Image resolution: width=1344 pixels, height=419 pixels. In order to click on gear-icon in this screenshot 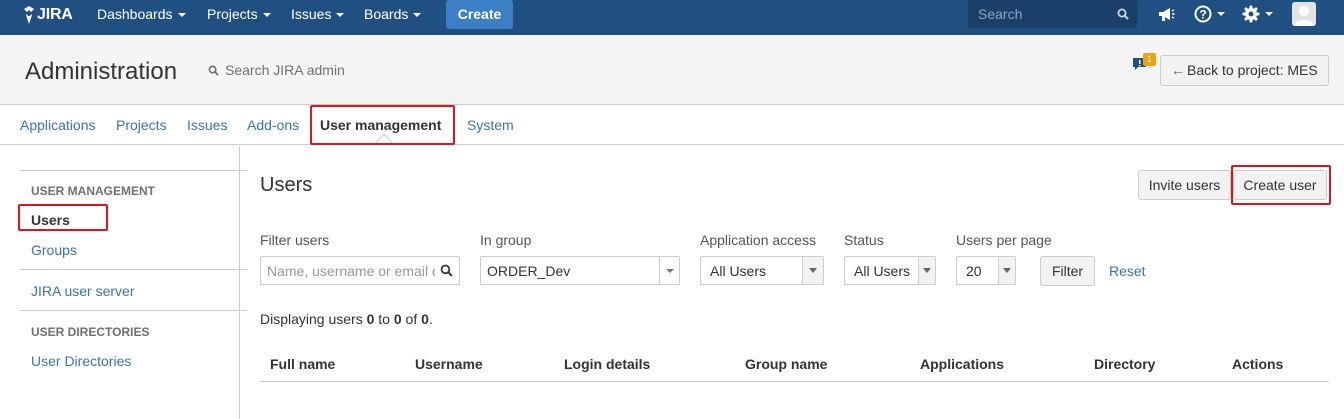, I will do `click(1251, 14)`.